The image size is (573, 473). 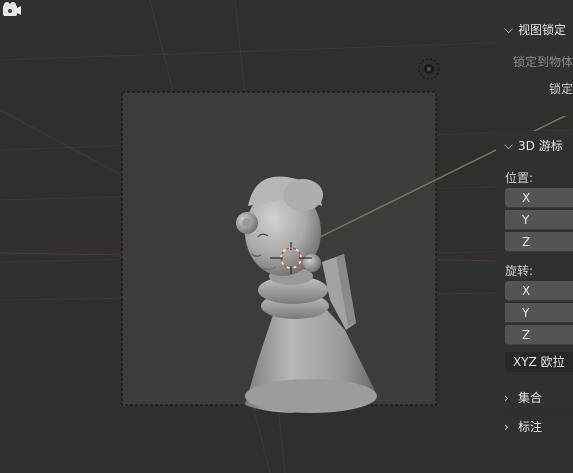 I want to click on light-icon, so click(x=429, y=69).